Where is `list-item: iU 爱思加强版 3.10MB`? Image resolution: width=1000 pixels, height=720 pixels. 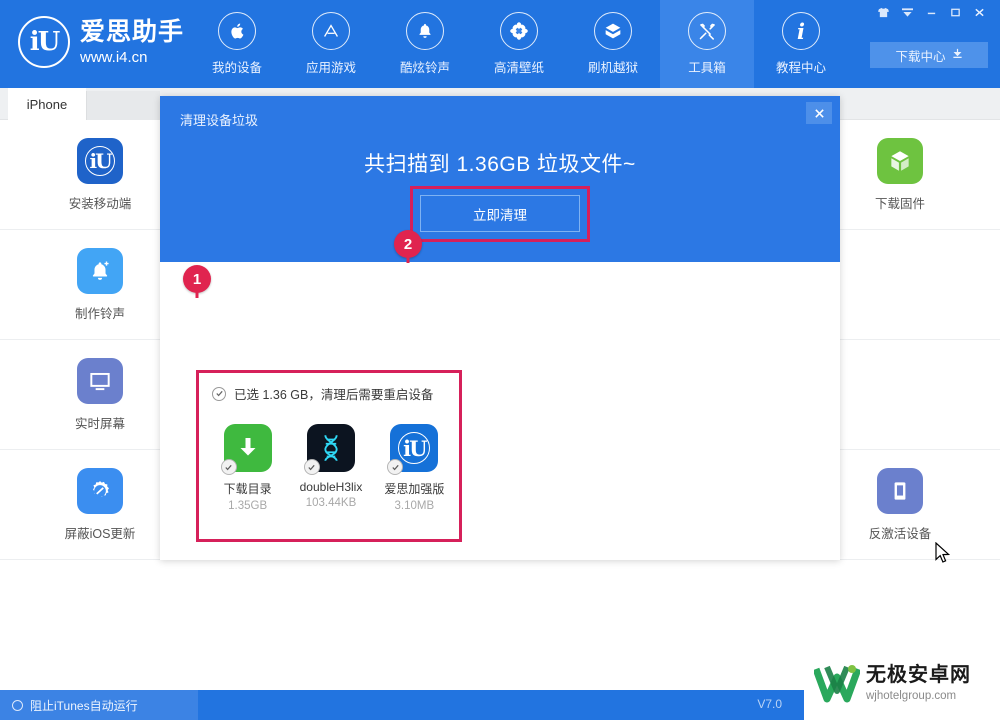
list-item: iU 爱思加强版 3.10MB is located at coordinates (414, 468).